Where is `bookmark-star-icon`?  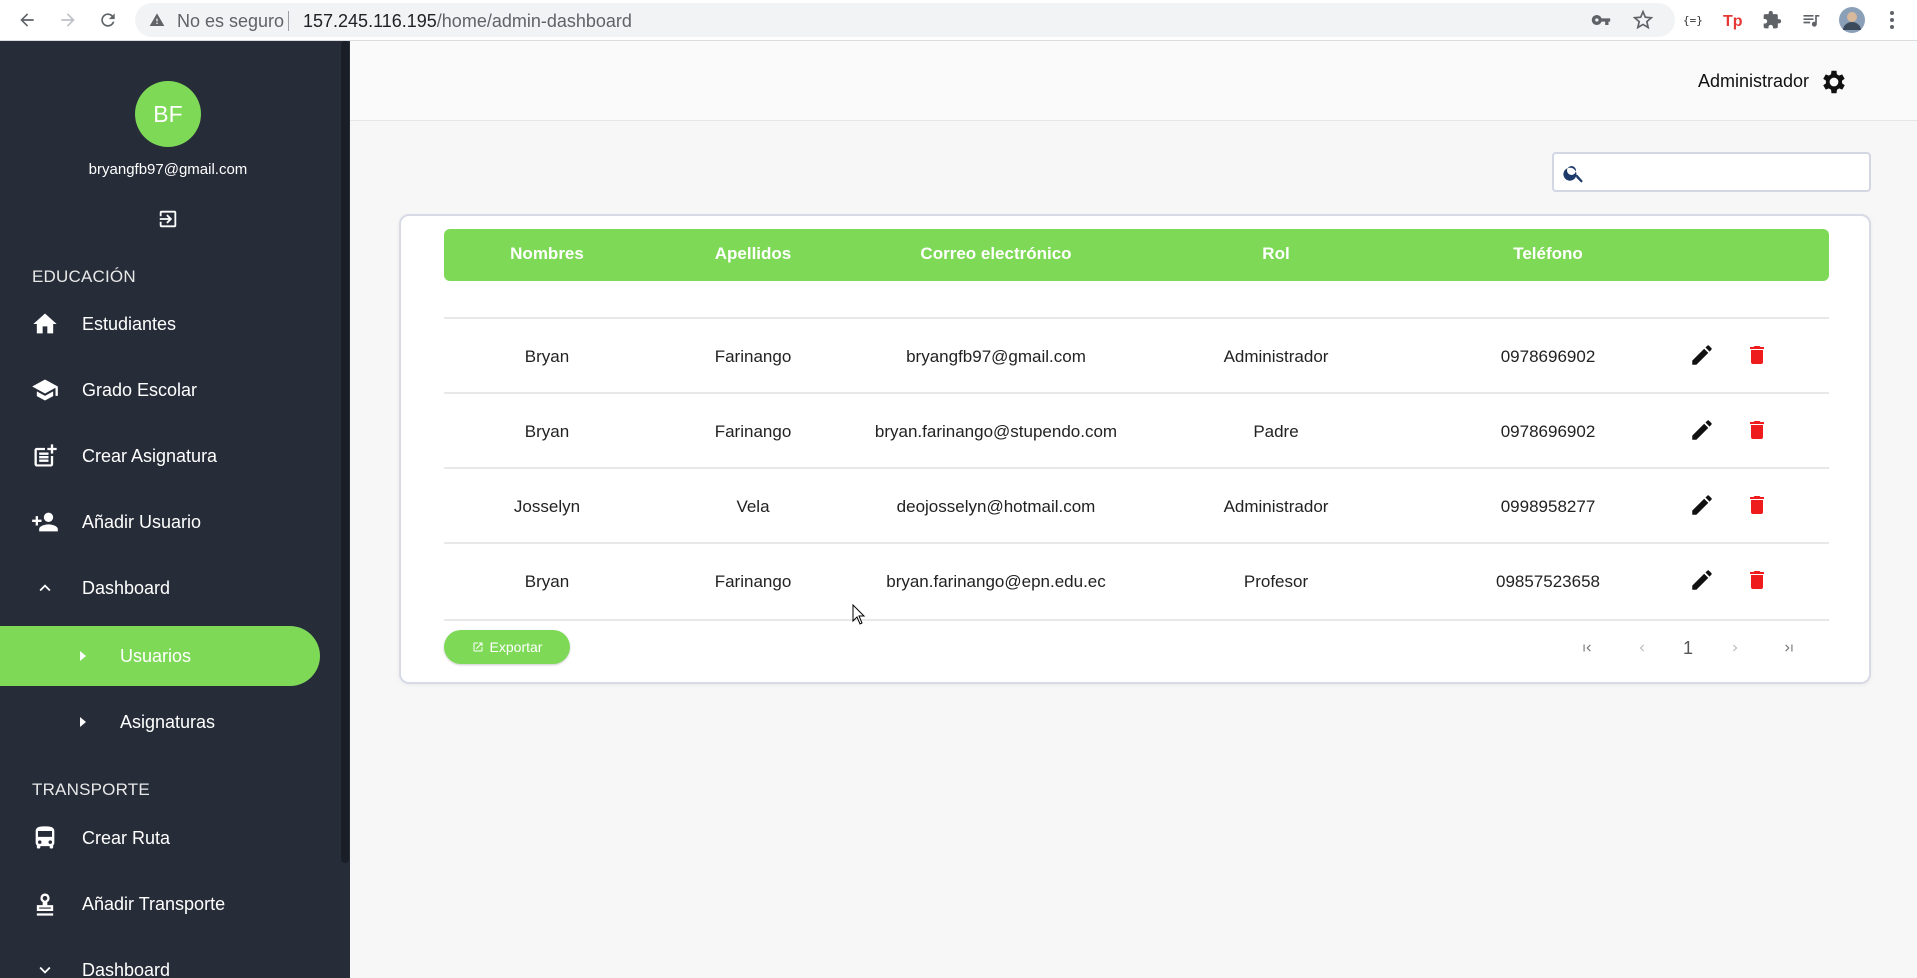
bookmark-star-icon is located at coordinates (1643, 20).